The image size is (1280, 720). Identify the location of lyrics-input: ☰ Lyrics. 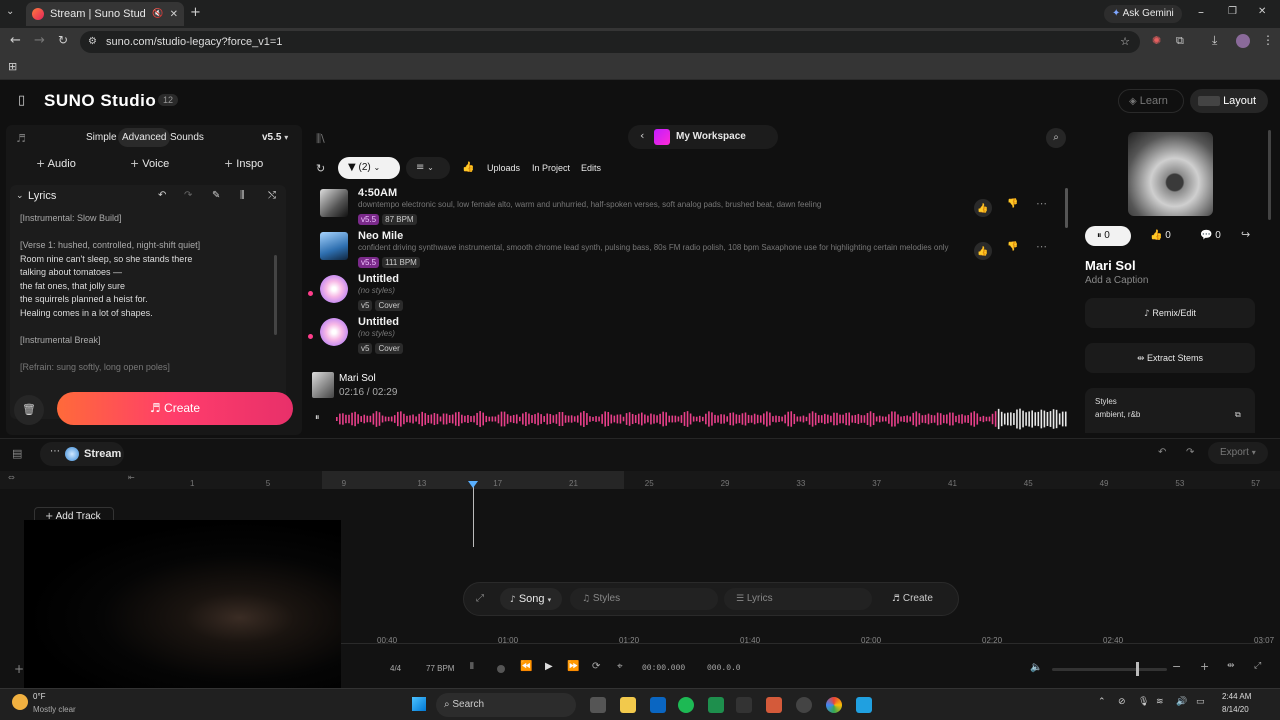
(798, 599).